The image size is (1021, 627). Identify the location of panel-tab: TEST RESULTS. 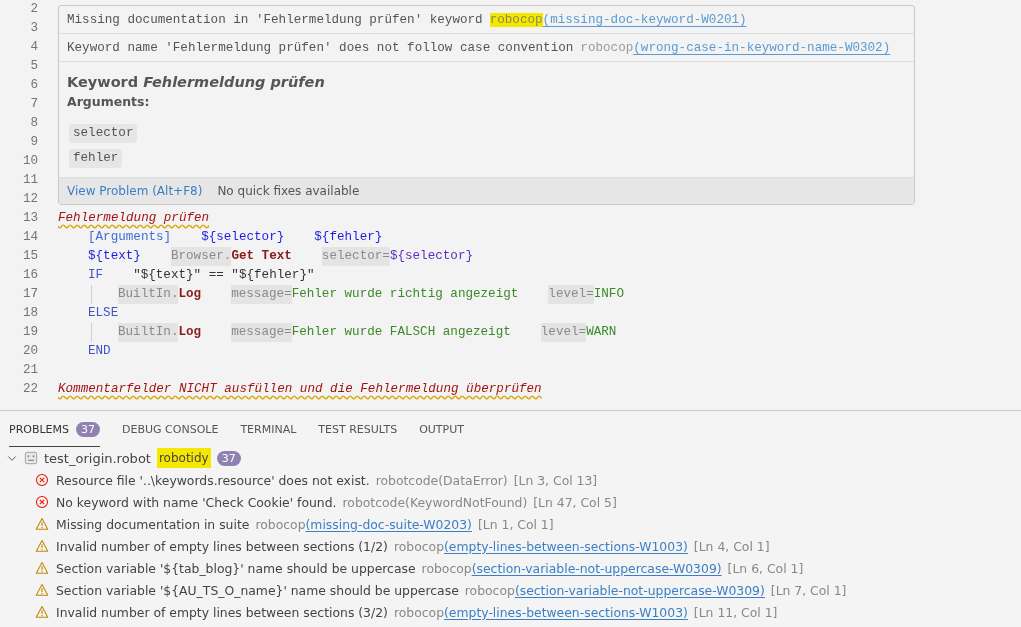
(358, 429).